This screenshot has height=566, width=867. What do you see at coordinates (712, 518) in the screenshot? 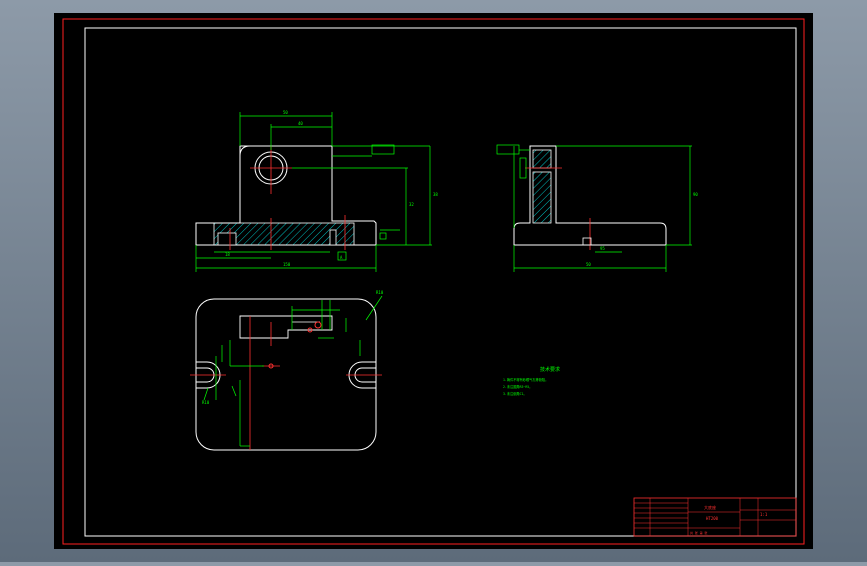
I see `title-material: HT200` at bounding box center [712, 518].